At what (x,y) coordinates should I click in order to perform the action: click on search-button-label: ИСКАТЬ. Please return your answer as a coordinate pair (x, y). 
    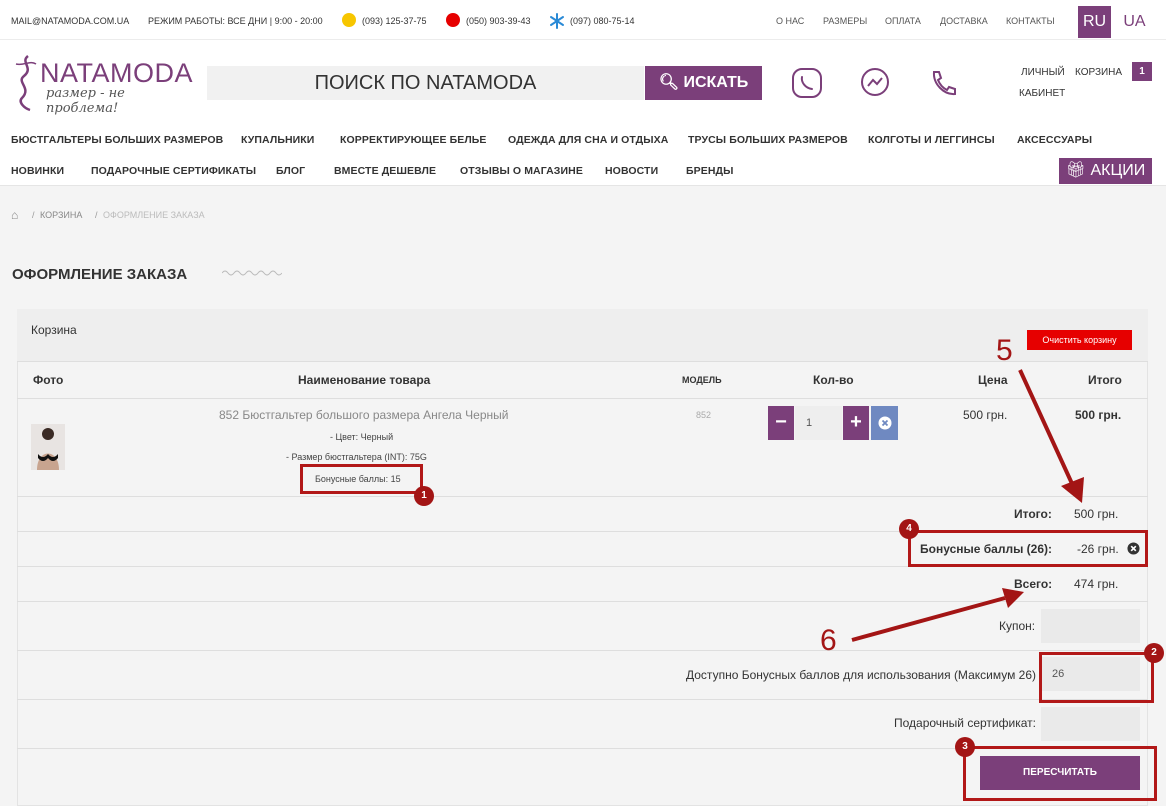
    Looking at the image, I should click on (716, 82).